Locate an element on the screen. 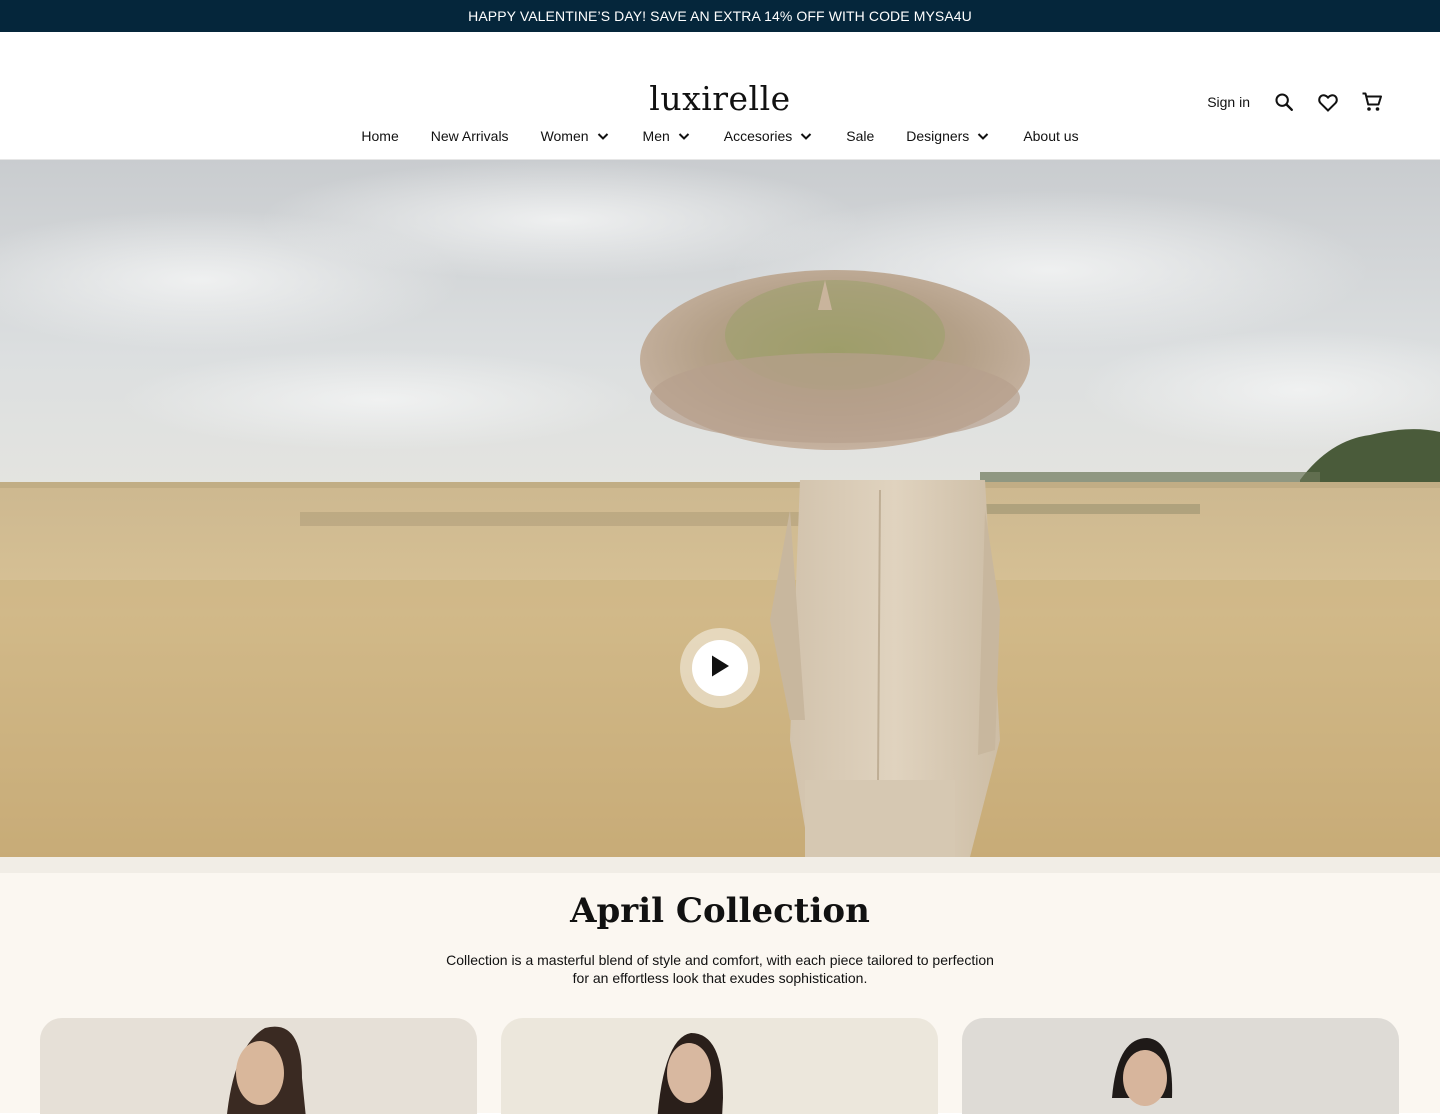 This screenshot has width=1440, height=1114. product-cards is located at coordinates (719, 1066).